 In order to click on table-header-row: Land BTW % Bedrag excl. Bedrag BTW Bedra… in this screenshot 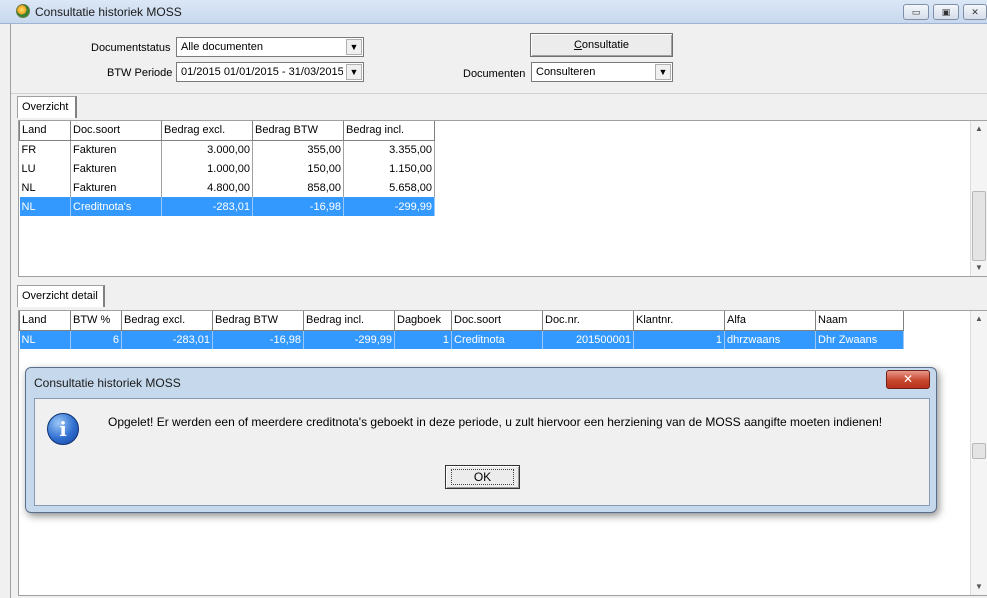, I will do `click(461, 321)`.